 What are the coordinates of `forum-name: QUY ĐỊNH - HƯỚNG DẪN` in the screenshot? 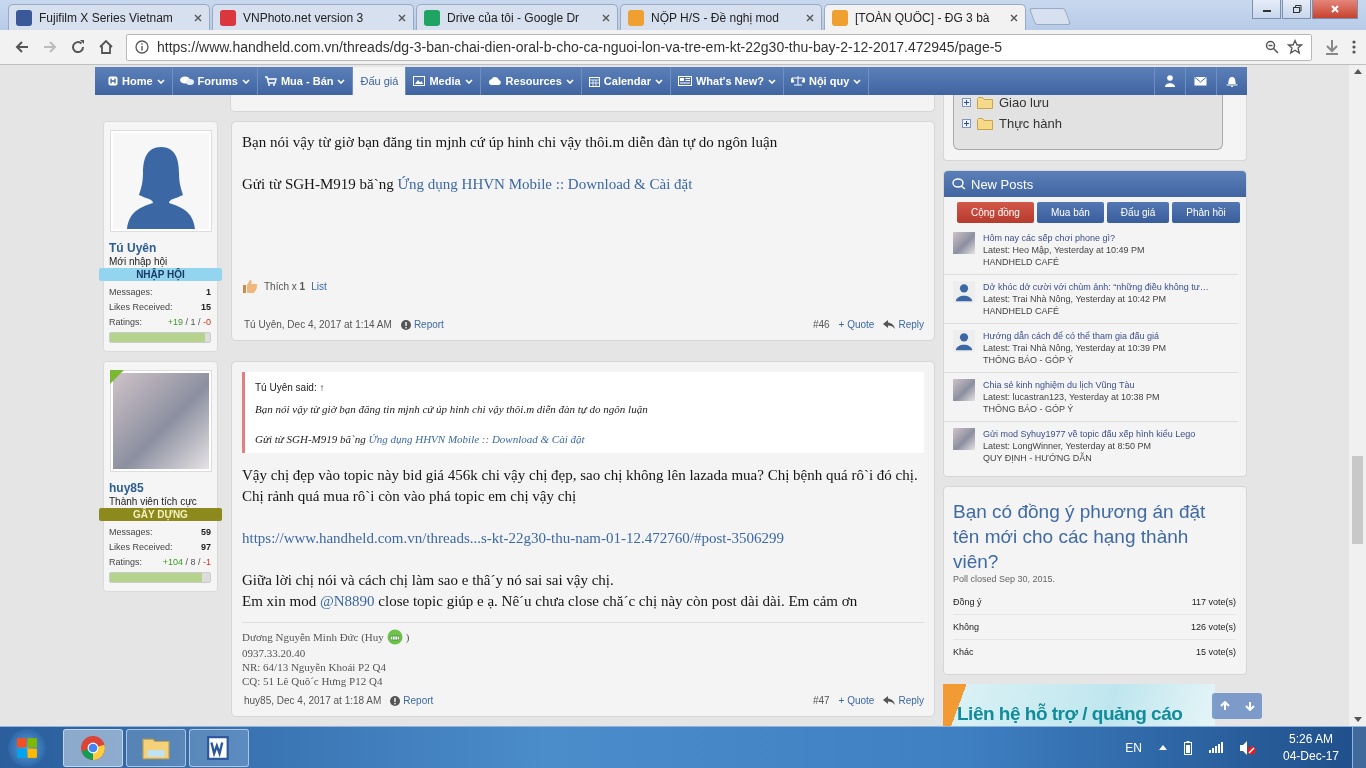 It's located at (1089, 458).